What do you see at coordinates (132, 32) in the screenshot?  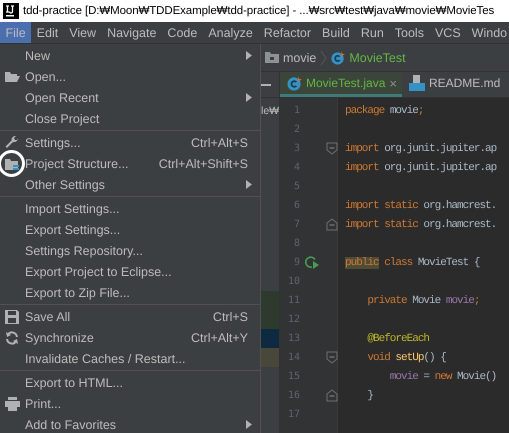 I see `menu-bar-item: Navigate` at bounding box center [132, 32].